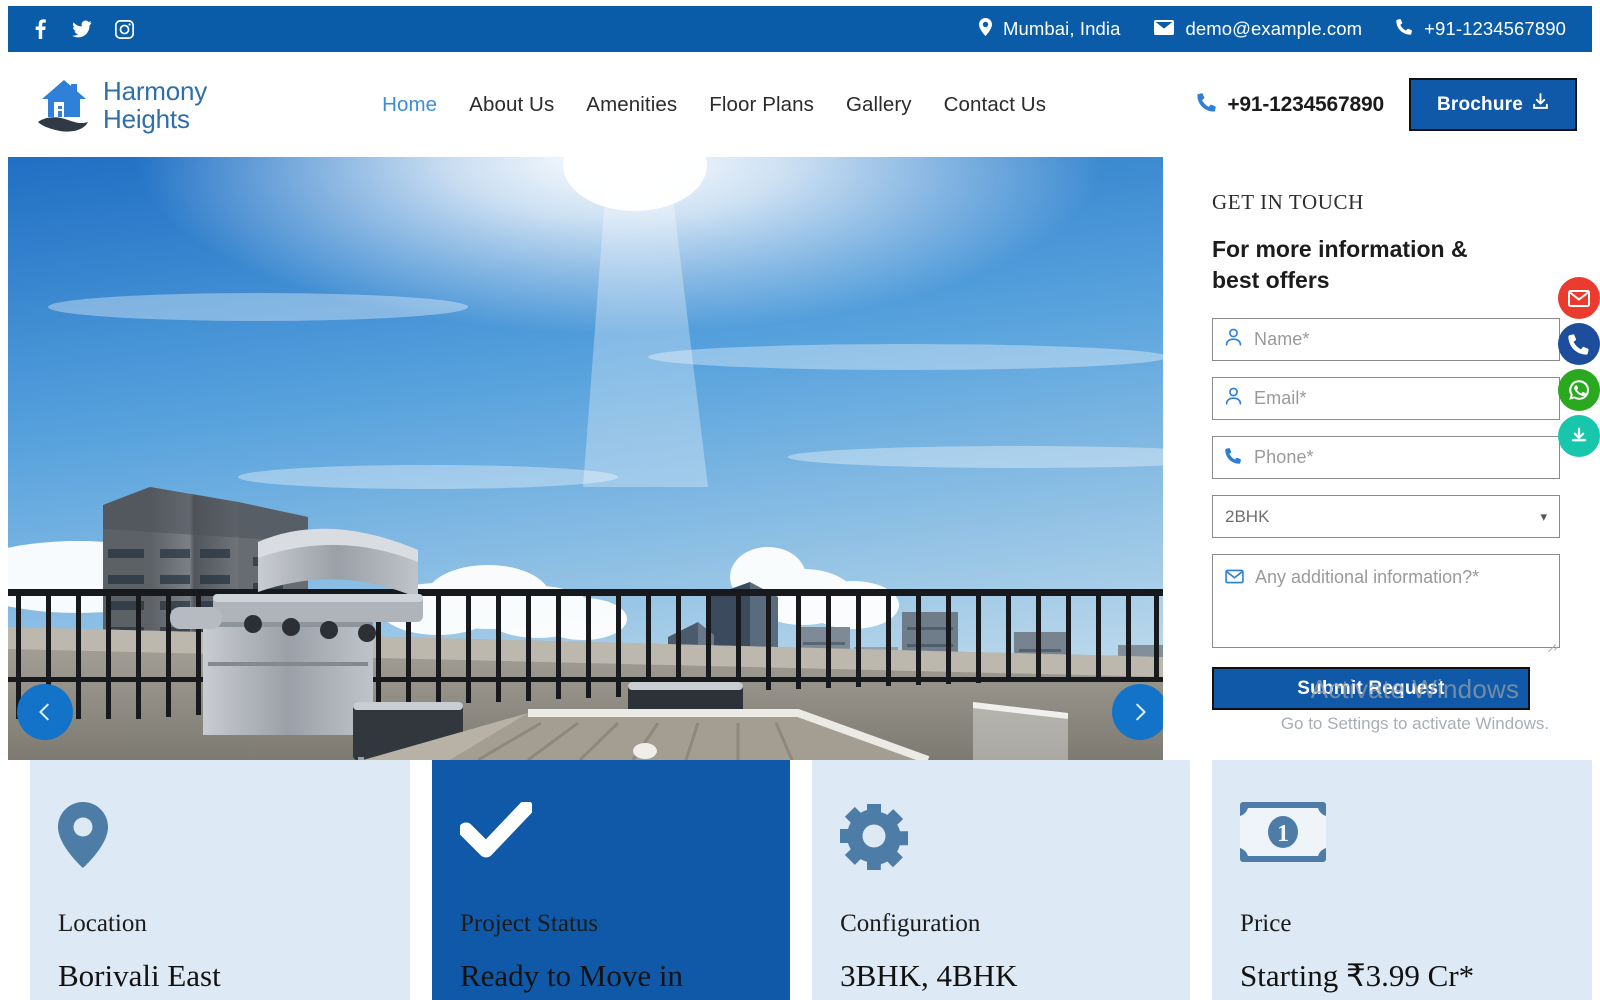 Image resolution: width=1600 pixels, height=1000 pixels. What do you see at coordinates (1386, 398) in the screenshot?
I see `email-field: Email*` at bounding box center [1386, 398].